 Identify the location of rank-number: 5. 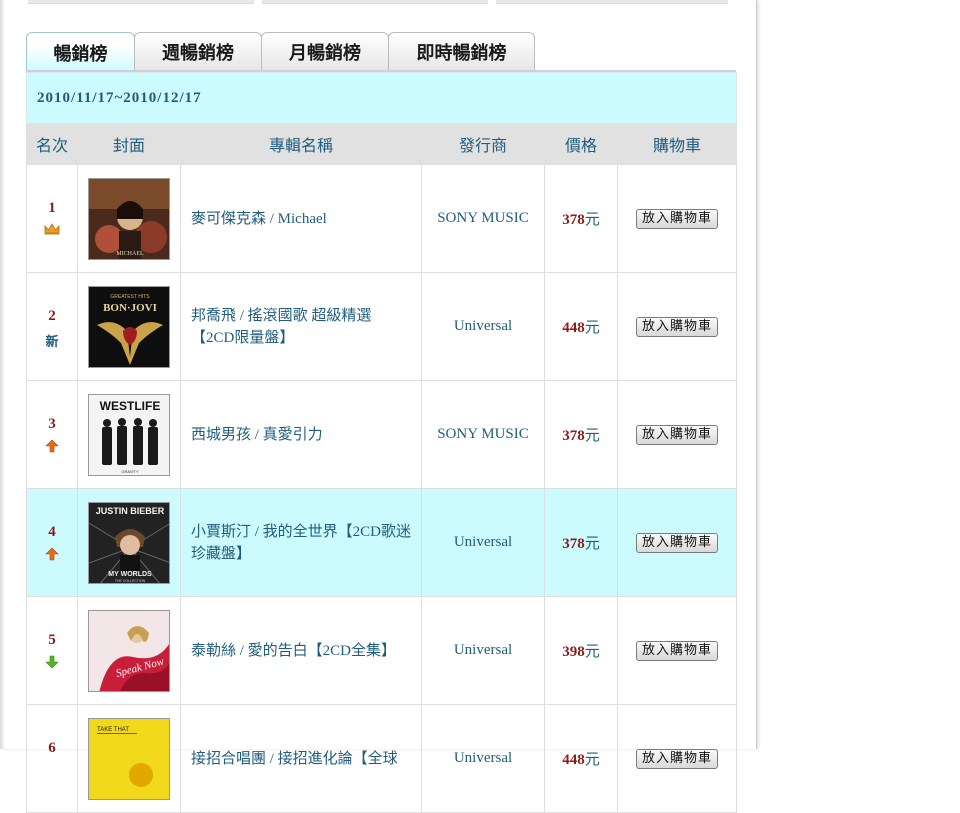
(52, 640).